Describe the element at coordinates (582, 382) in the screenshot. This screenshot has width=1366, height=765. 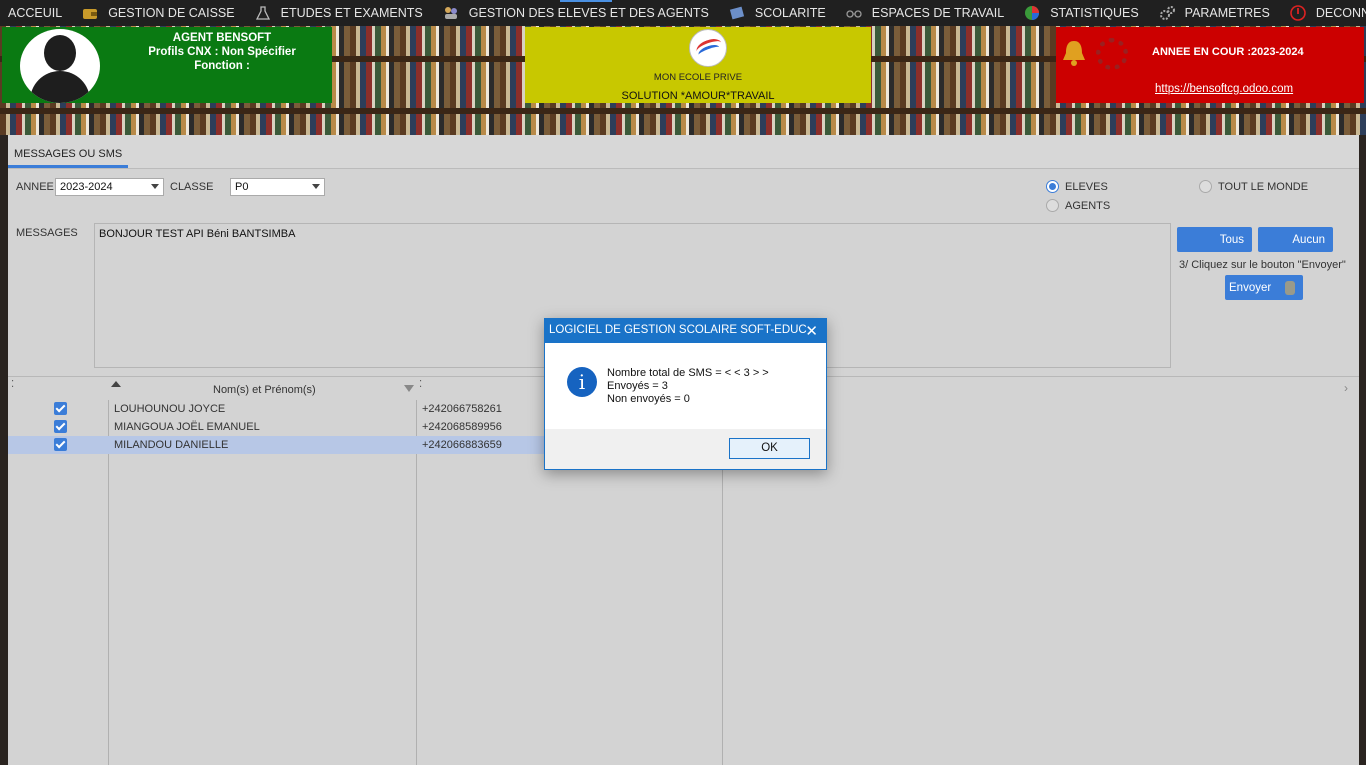
I see `info-icon: i` at that location.